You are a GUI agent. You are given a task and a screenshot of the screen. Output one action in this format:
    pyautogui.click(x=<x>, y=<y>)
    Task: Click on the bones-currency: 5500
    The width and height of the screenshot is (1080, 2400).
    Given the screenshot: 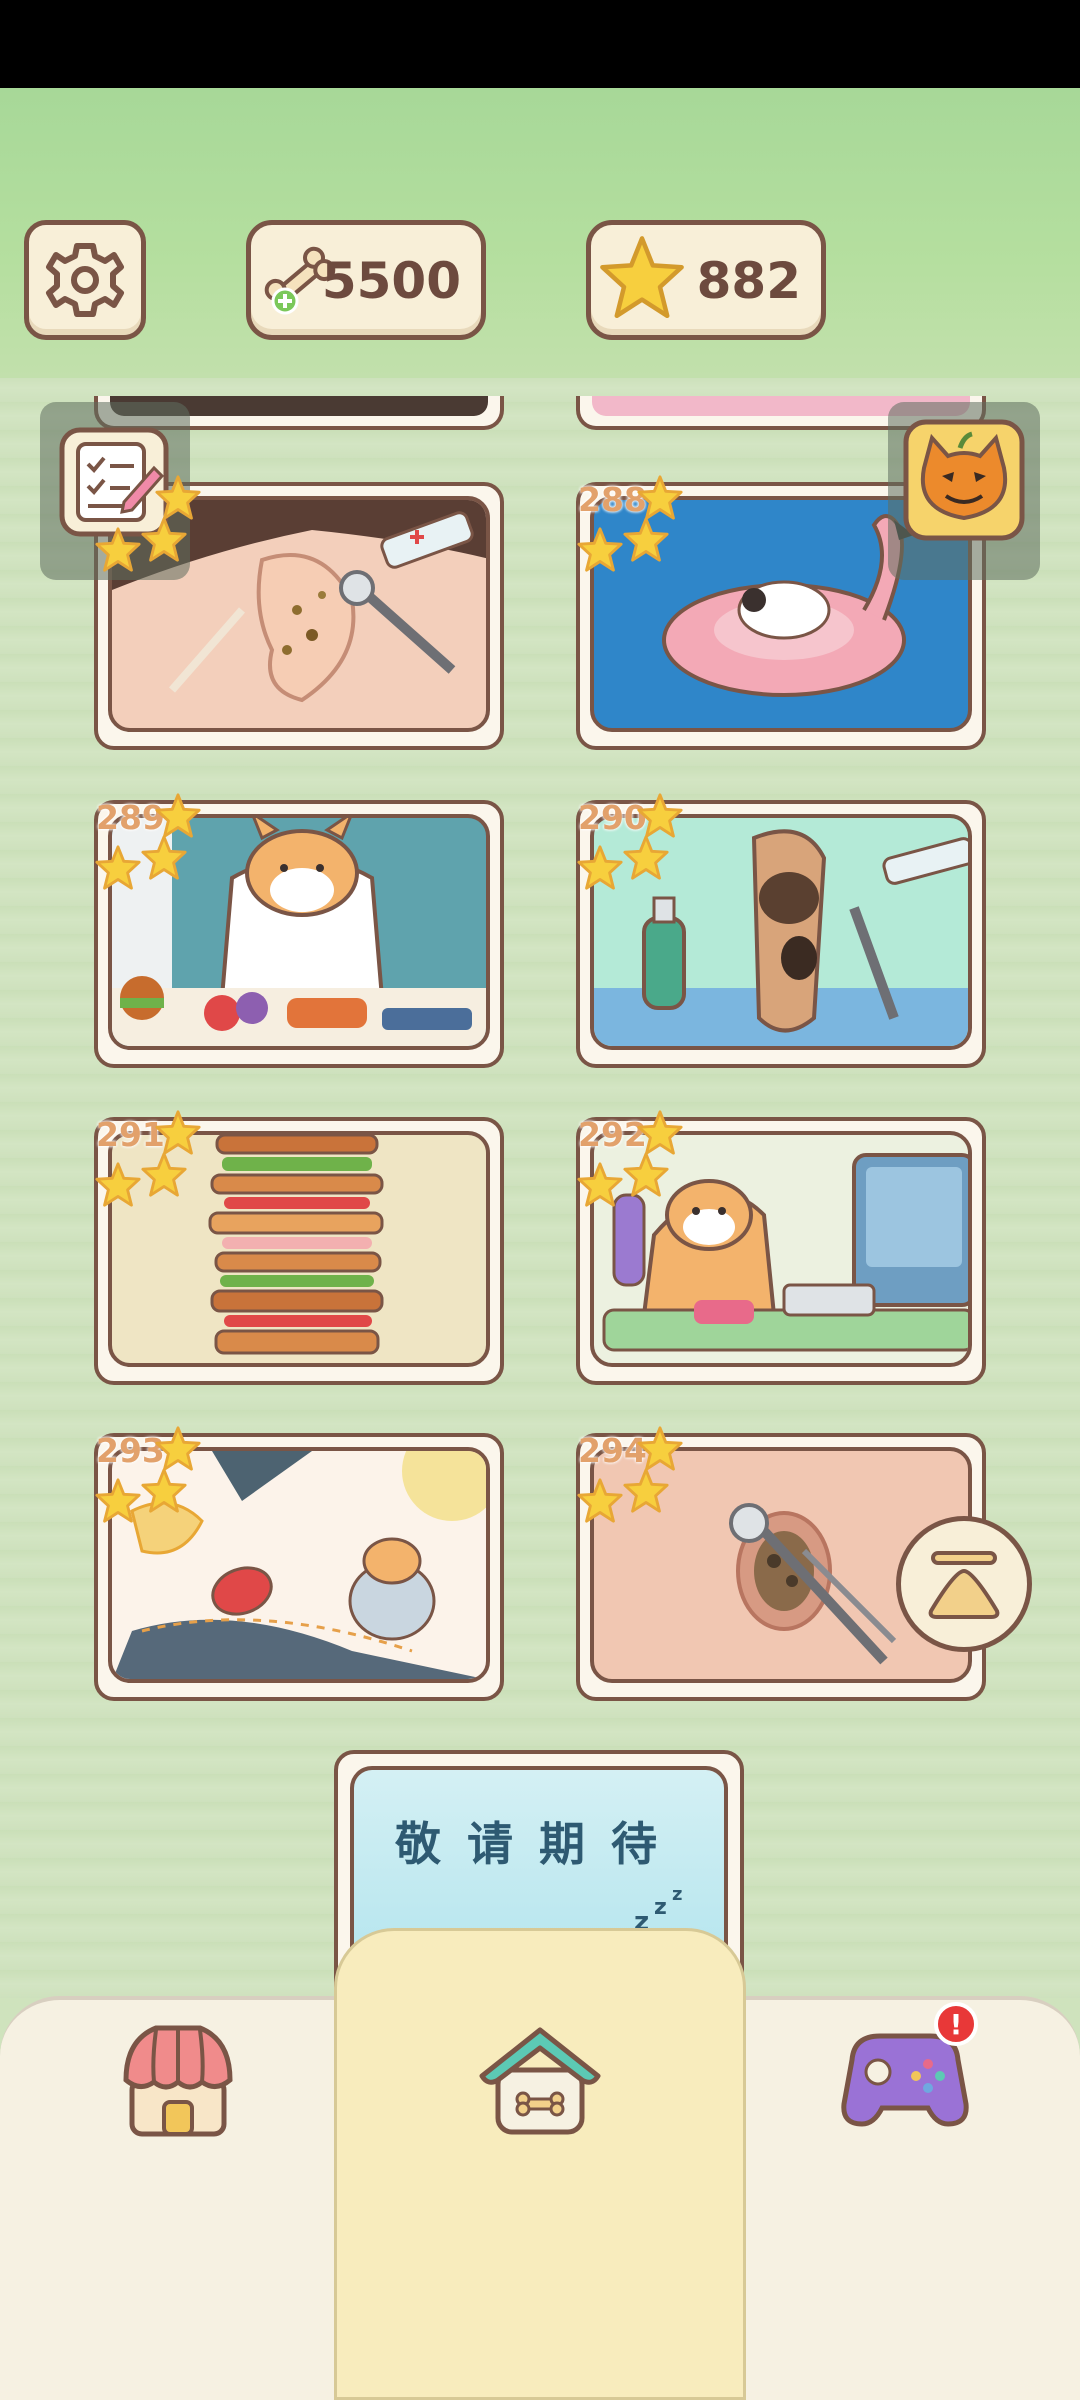 What is the action you would take?
    pyautogui.click(x=366, y=280)
    